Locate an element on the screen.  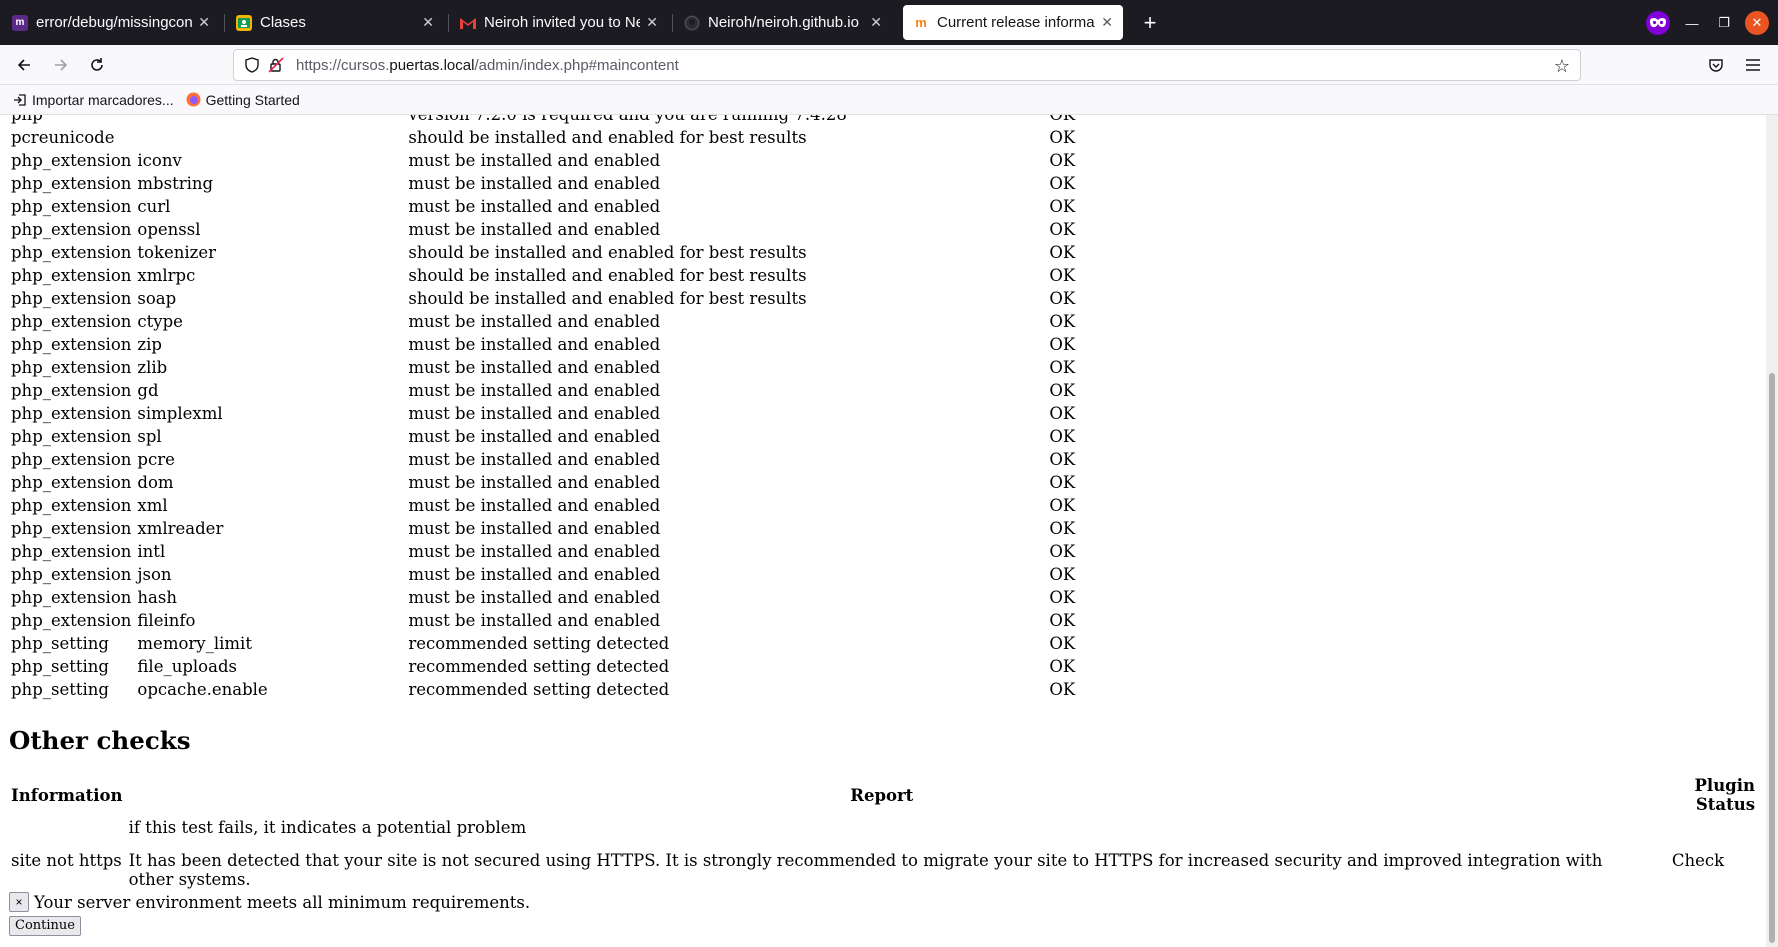
vertical-scrollbar is located at coordinates (1772, 531).